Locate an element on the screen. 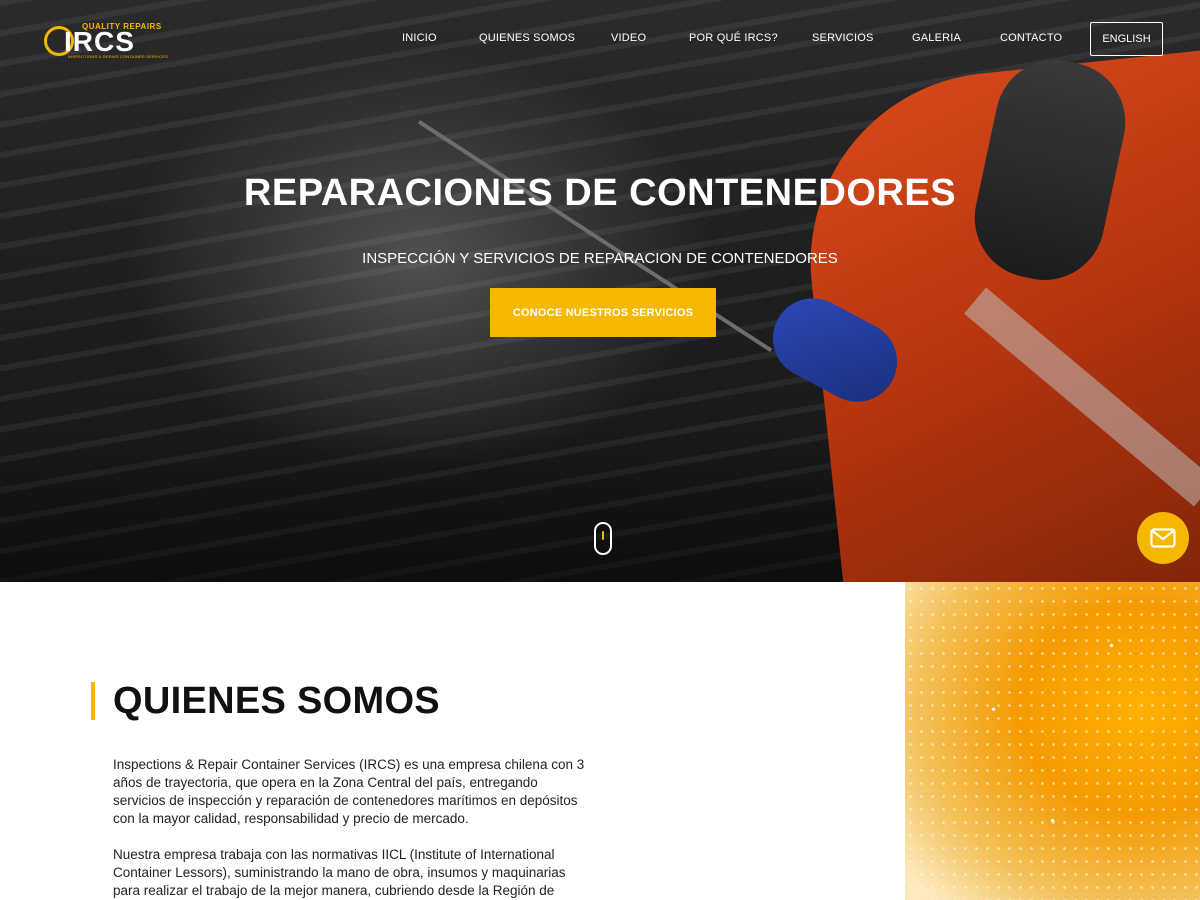  sparks-particles is located at coordinates (1052, 741).